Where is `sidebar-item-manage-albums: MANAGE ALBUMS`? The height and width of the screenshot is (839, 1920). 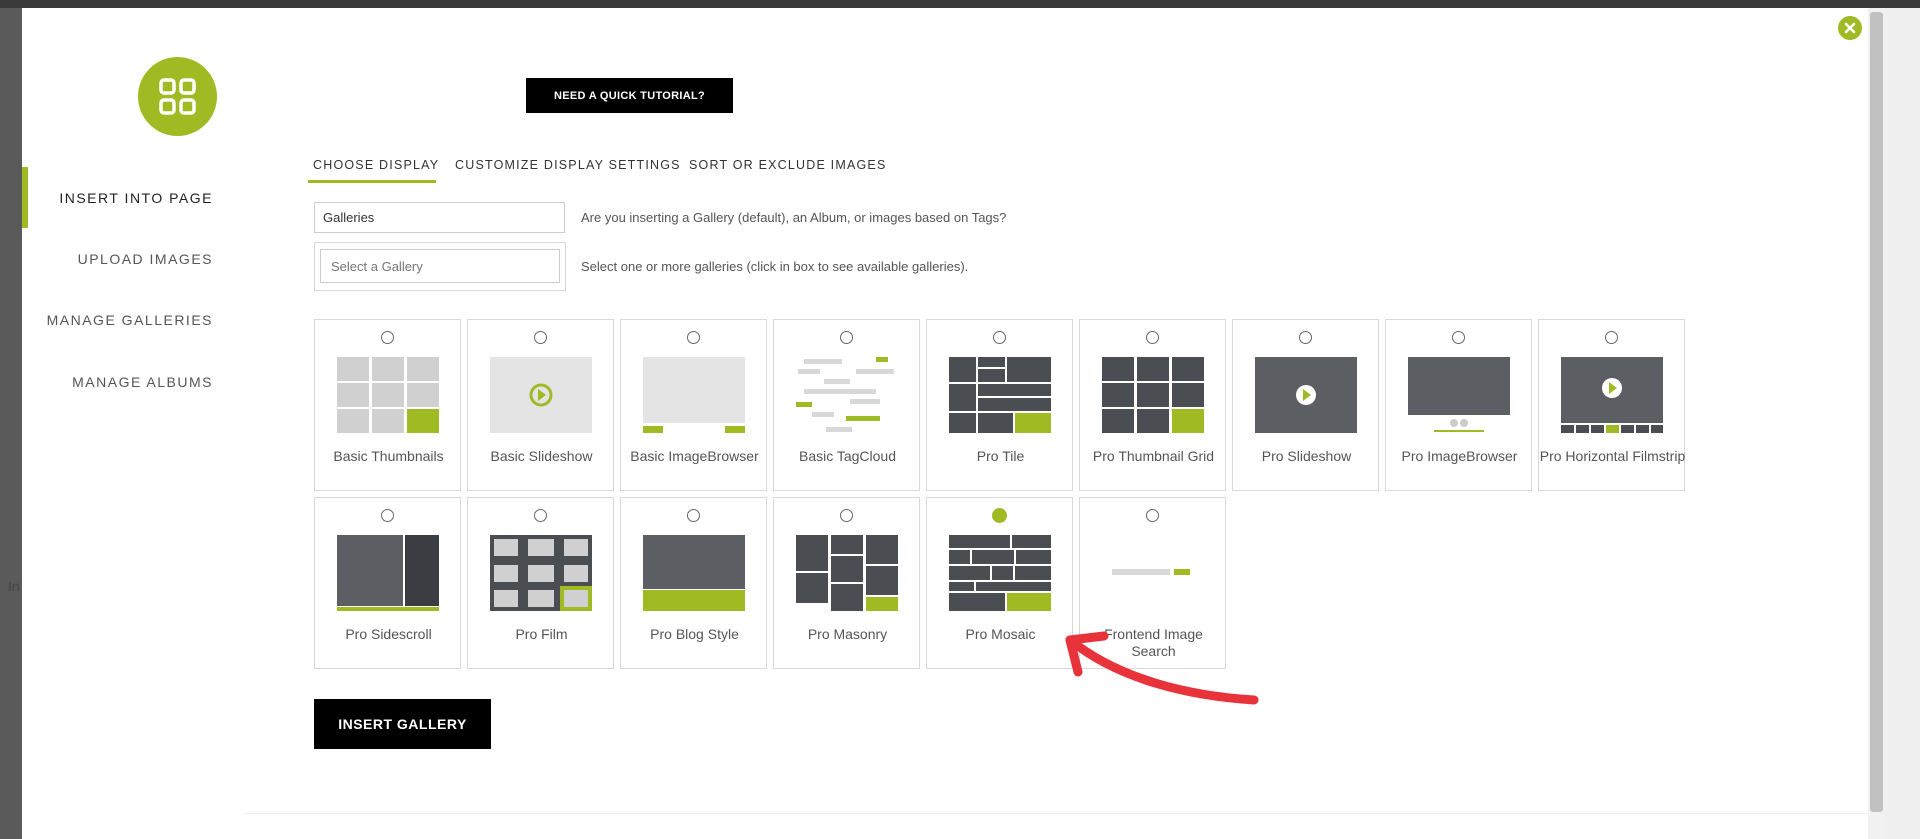
sidebar-item-manage-albums: MANAGE ALBUMS is located at coordinates (142, 382).